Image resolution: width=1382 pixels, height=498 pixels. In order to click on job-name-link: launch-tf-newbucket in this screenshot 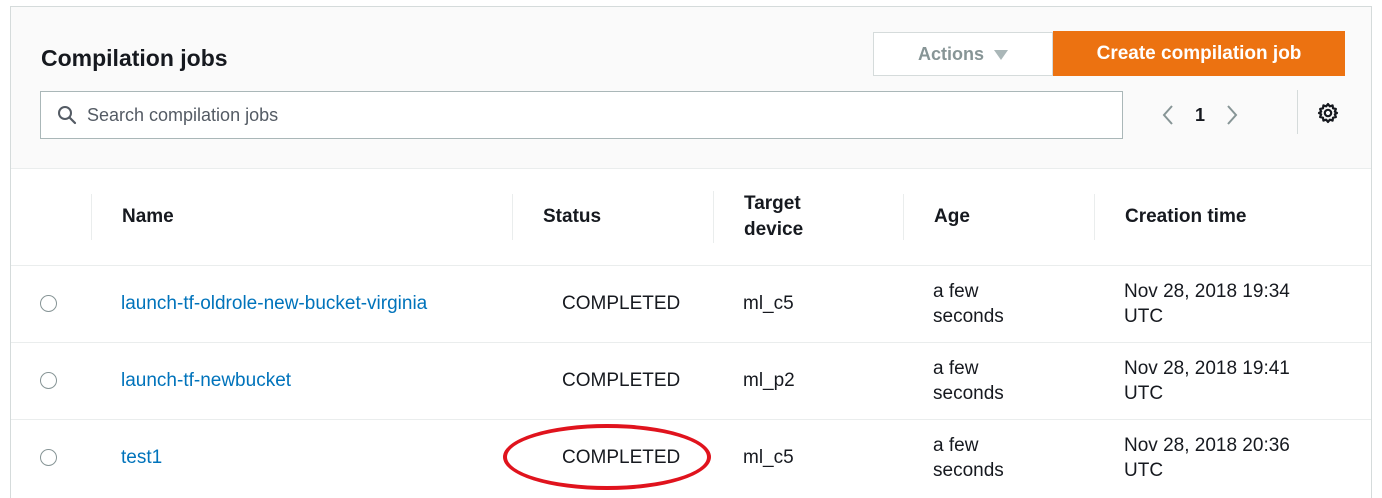, I will do `click(301, 380)`.